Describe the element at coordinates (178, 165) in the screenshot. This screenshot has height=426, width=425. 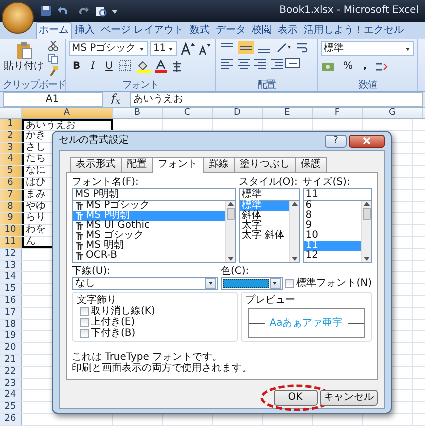
I see `dialog-tab: フォント` at that location.